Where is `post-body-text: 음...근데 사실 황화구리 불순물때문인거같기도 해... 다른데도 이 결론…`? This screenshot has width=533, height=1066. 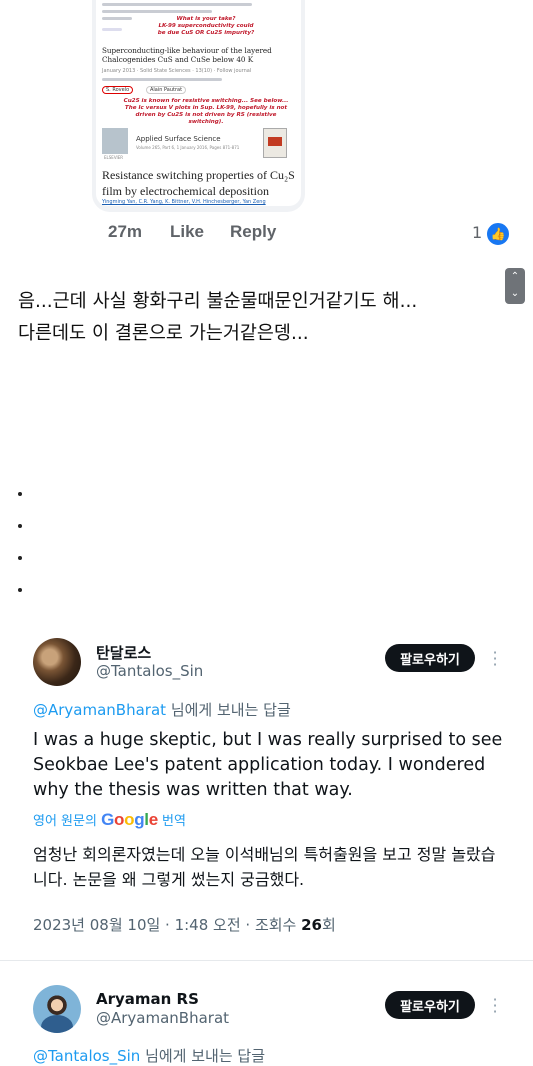
post-body-text: 음...근데 사실 황화구리 불순물때문인거같기도 해... 다른데도 이 결론… is located at coordinates (218, 317).